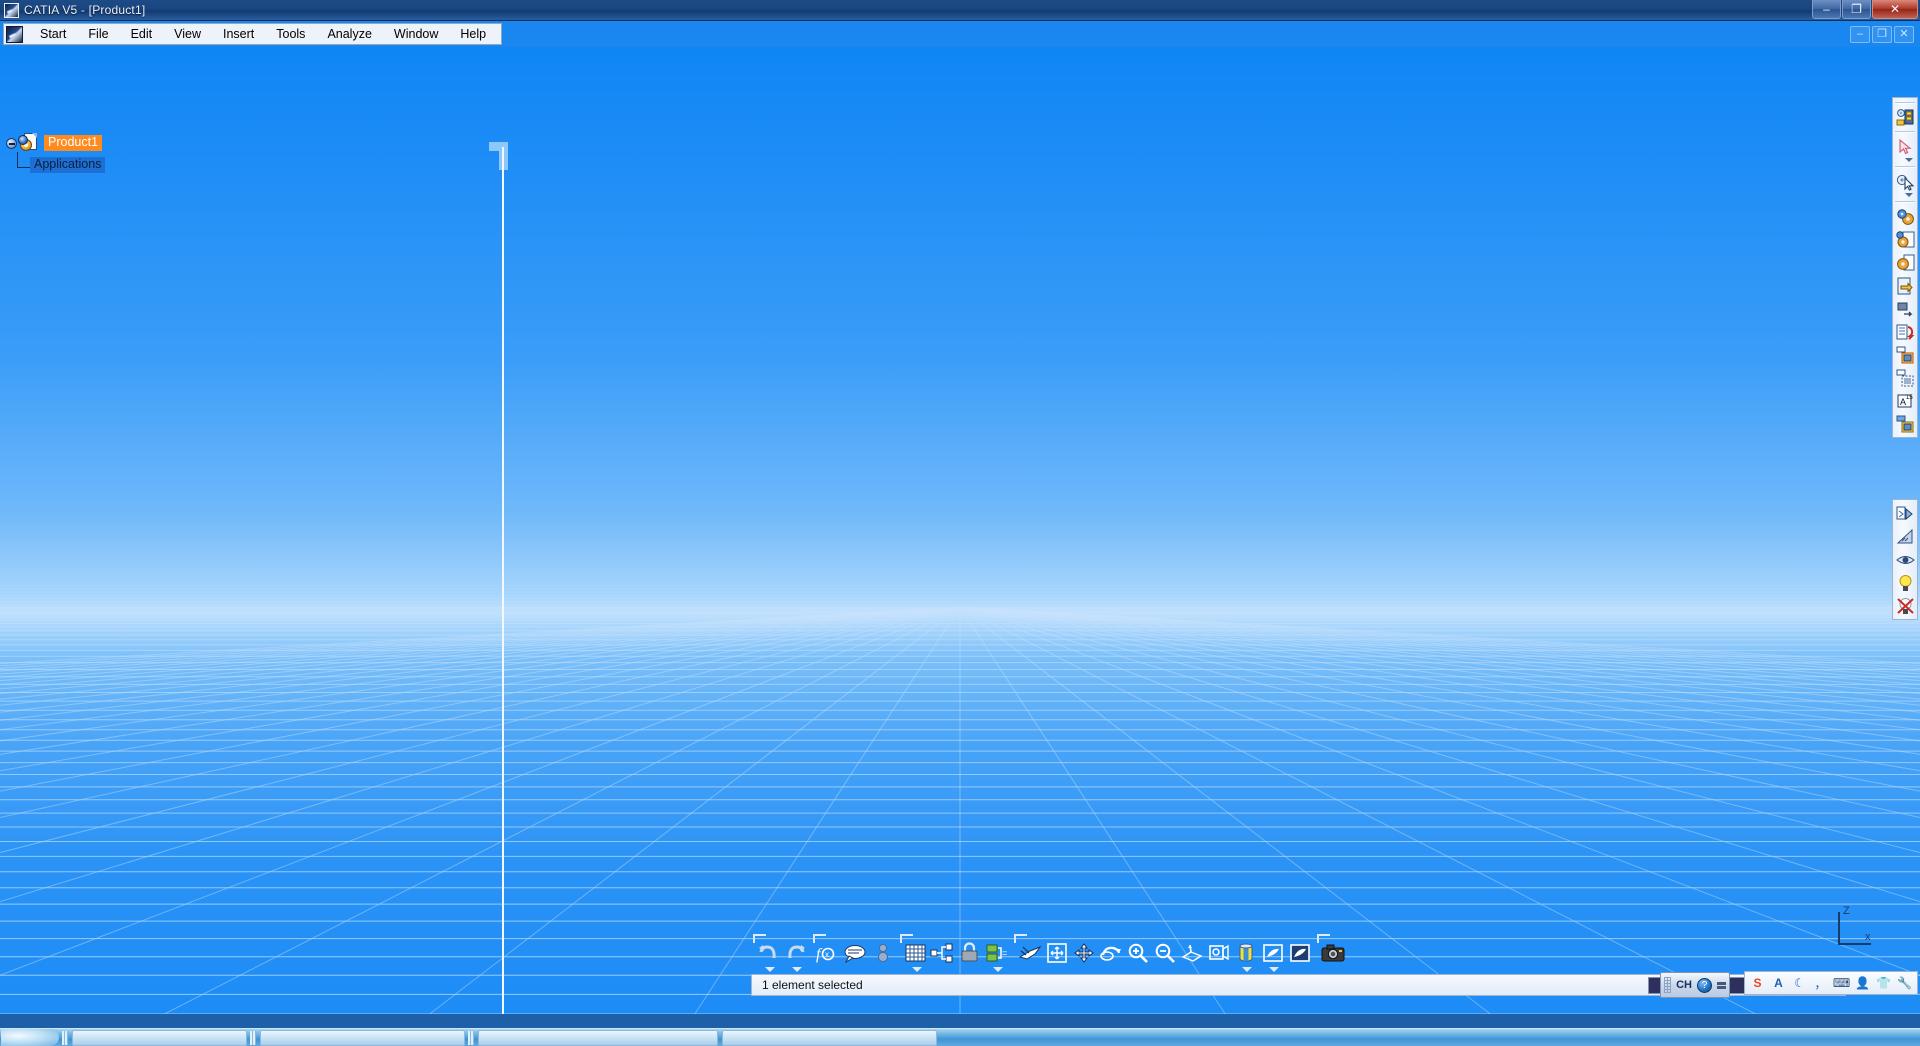 This screenshot has height=1046, width=1920. Describe the element at coordinates (797, 969) in the screenshot. I see `redo-dropdown-caret-icon` at that location.